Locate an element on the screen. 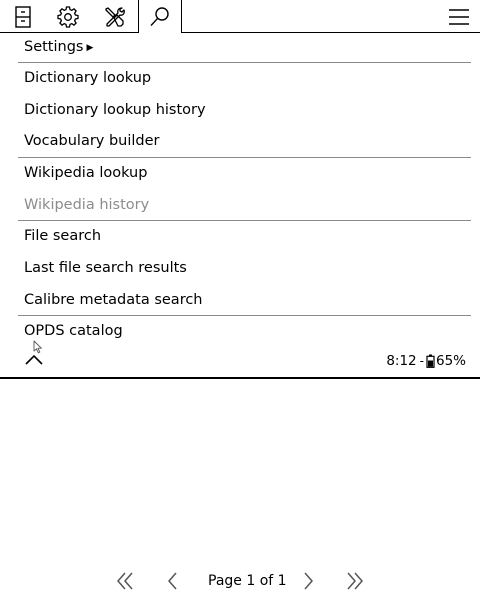 This screenshot has width=480, height=596. tab-settings is located at coordinates (68, 16).